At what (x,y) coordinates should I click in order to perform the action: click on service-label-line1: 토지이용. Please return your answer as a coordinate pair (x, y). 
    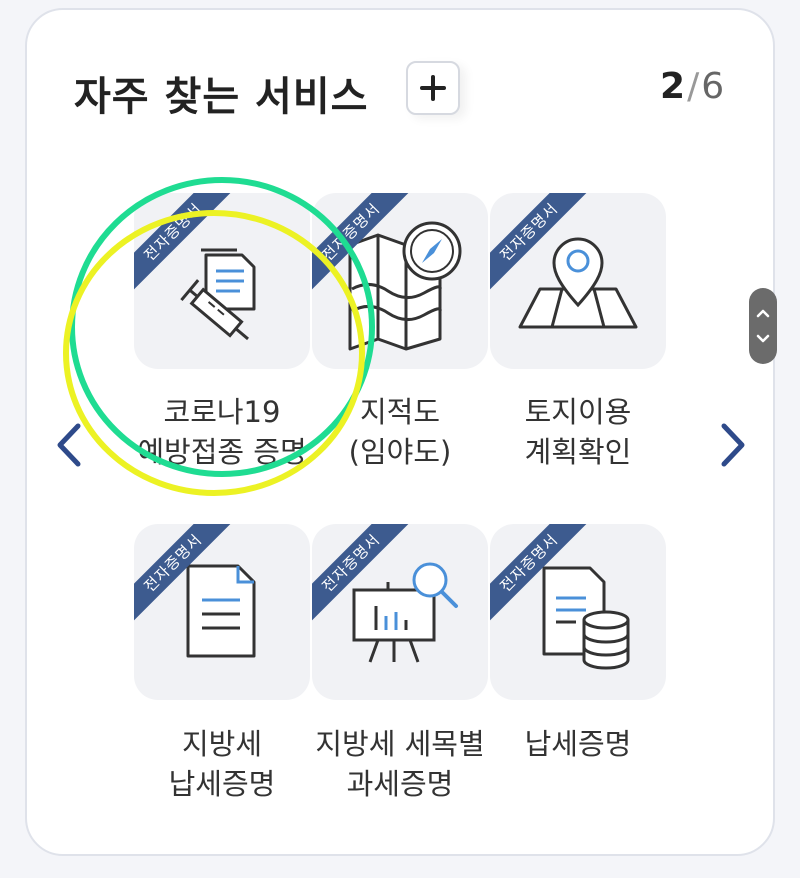
    Looking at the image, I should click on (578, 412).